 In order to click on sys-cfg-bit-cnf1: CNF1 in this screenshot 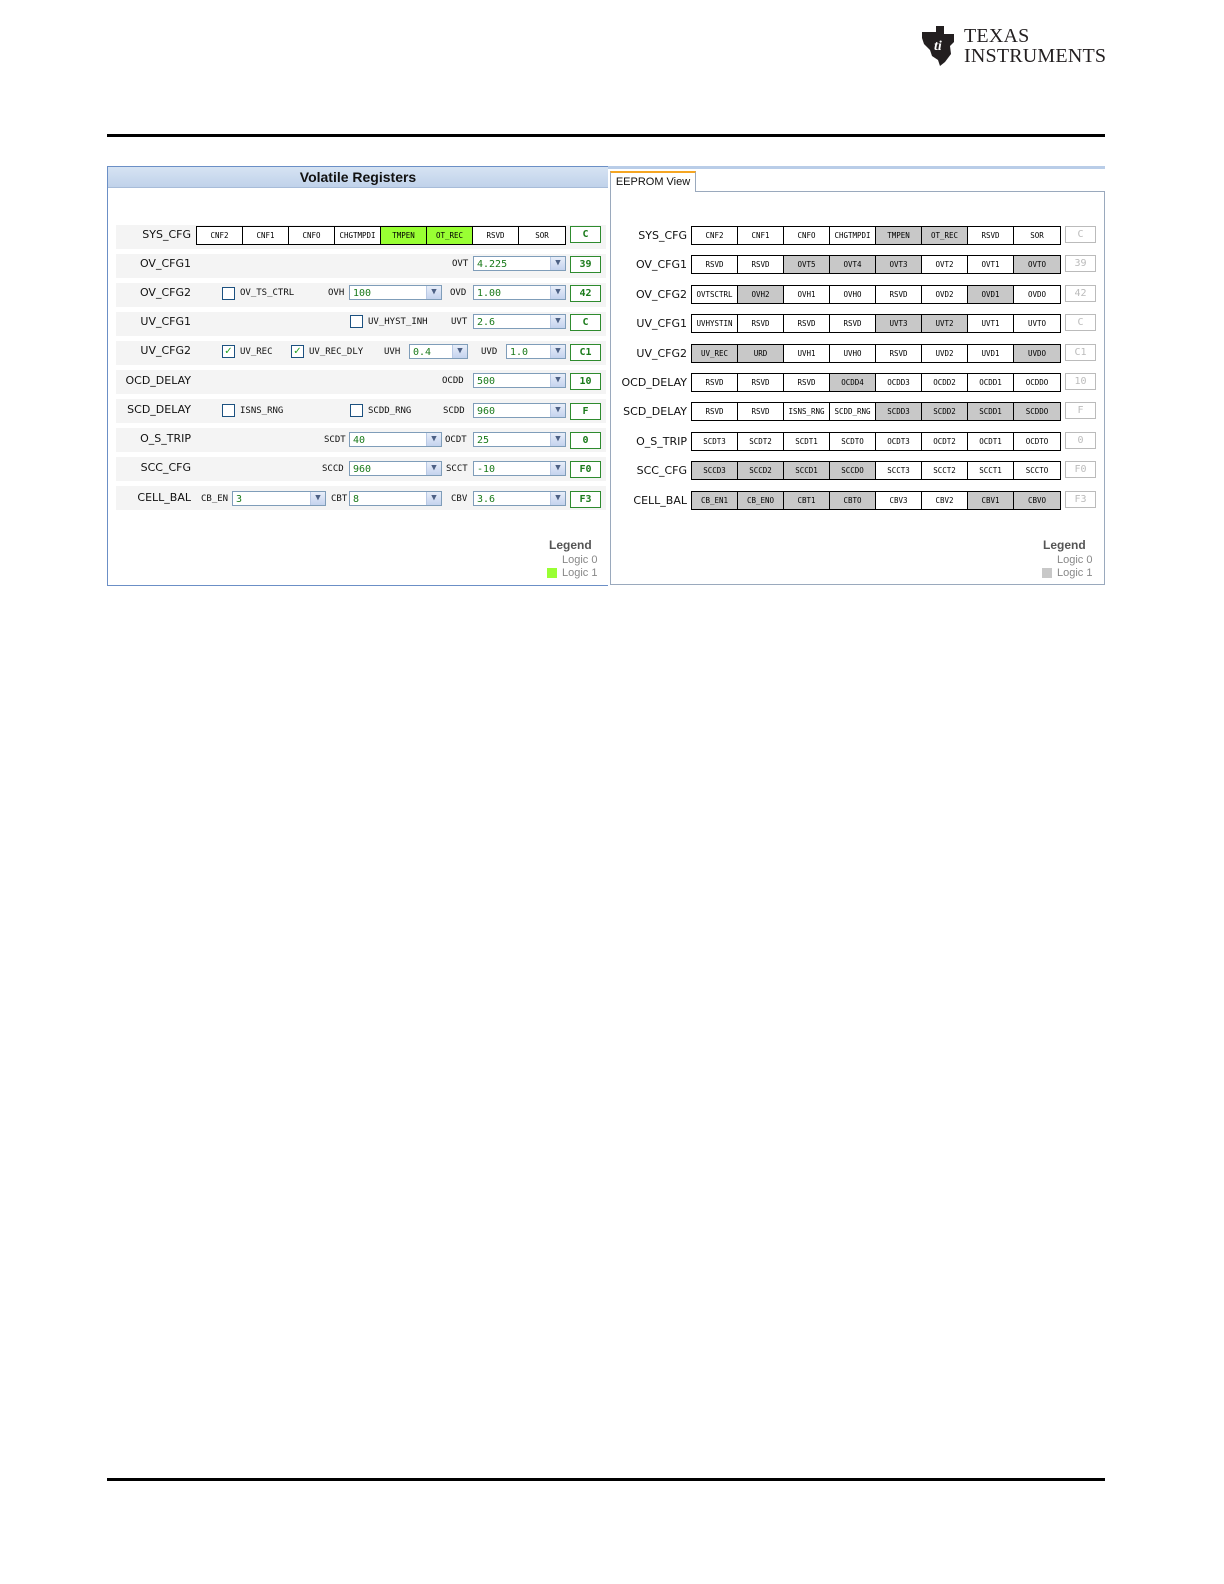, I will do `click(266, 235)`.